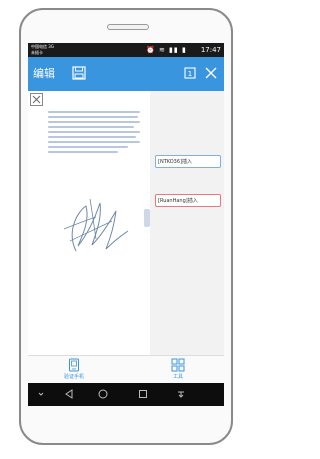 This screenshot has height=459, width=320. Describe the element at coordinates (128, 27) in the screenshot. I see `speaker-grille` at that location.